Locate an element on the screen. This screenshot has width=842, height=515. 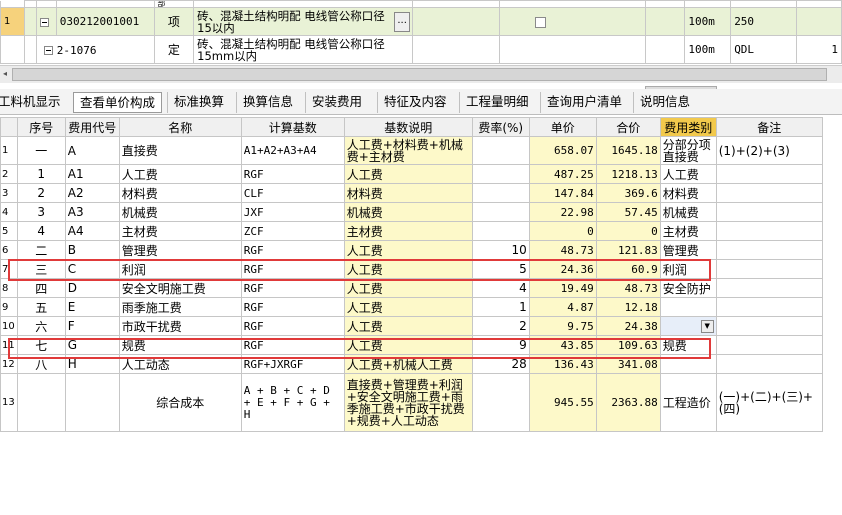
total-cell: 369.6 is located at coordinates (628, 193).